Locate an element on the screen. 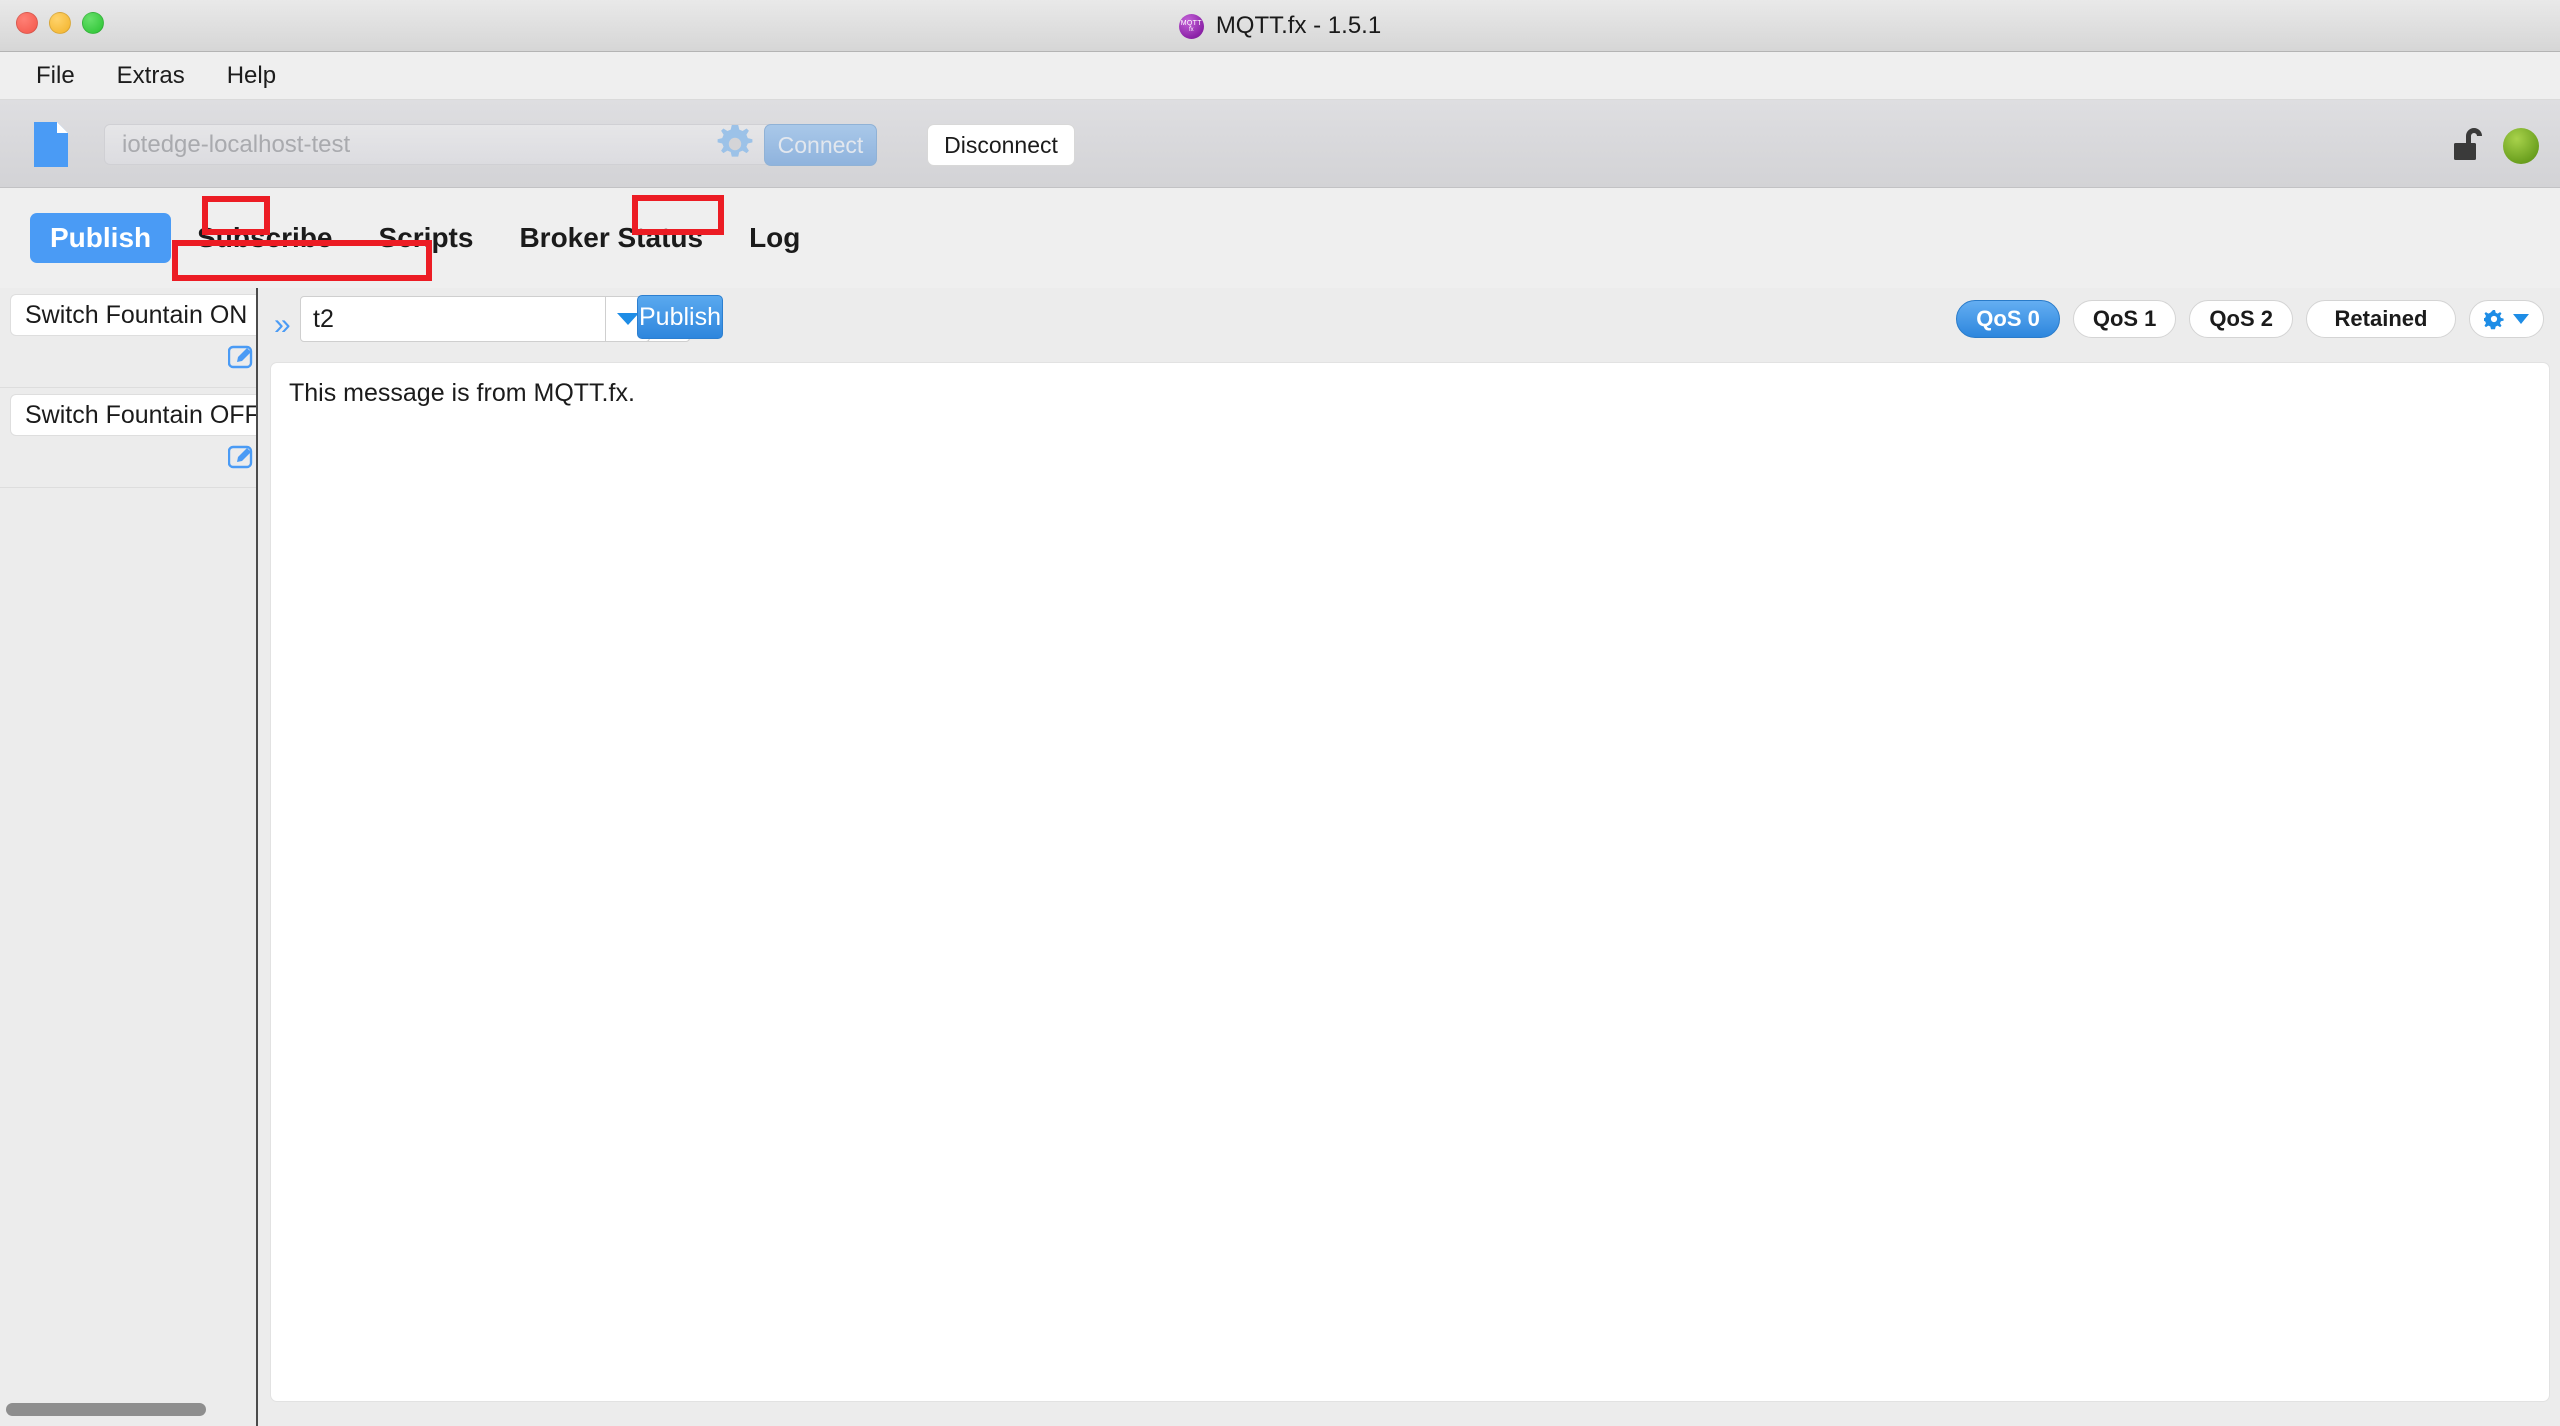  chevron-down-icon is located at coordinates (627, 319).